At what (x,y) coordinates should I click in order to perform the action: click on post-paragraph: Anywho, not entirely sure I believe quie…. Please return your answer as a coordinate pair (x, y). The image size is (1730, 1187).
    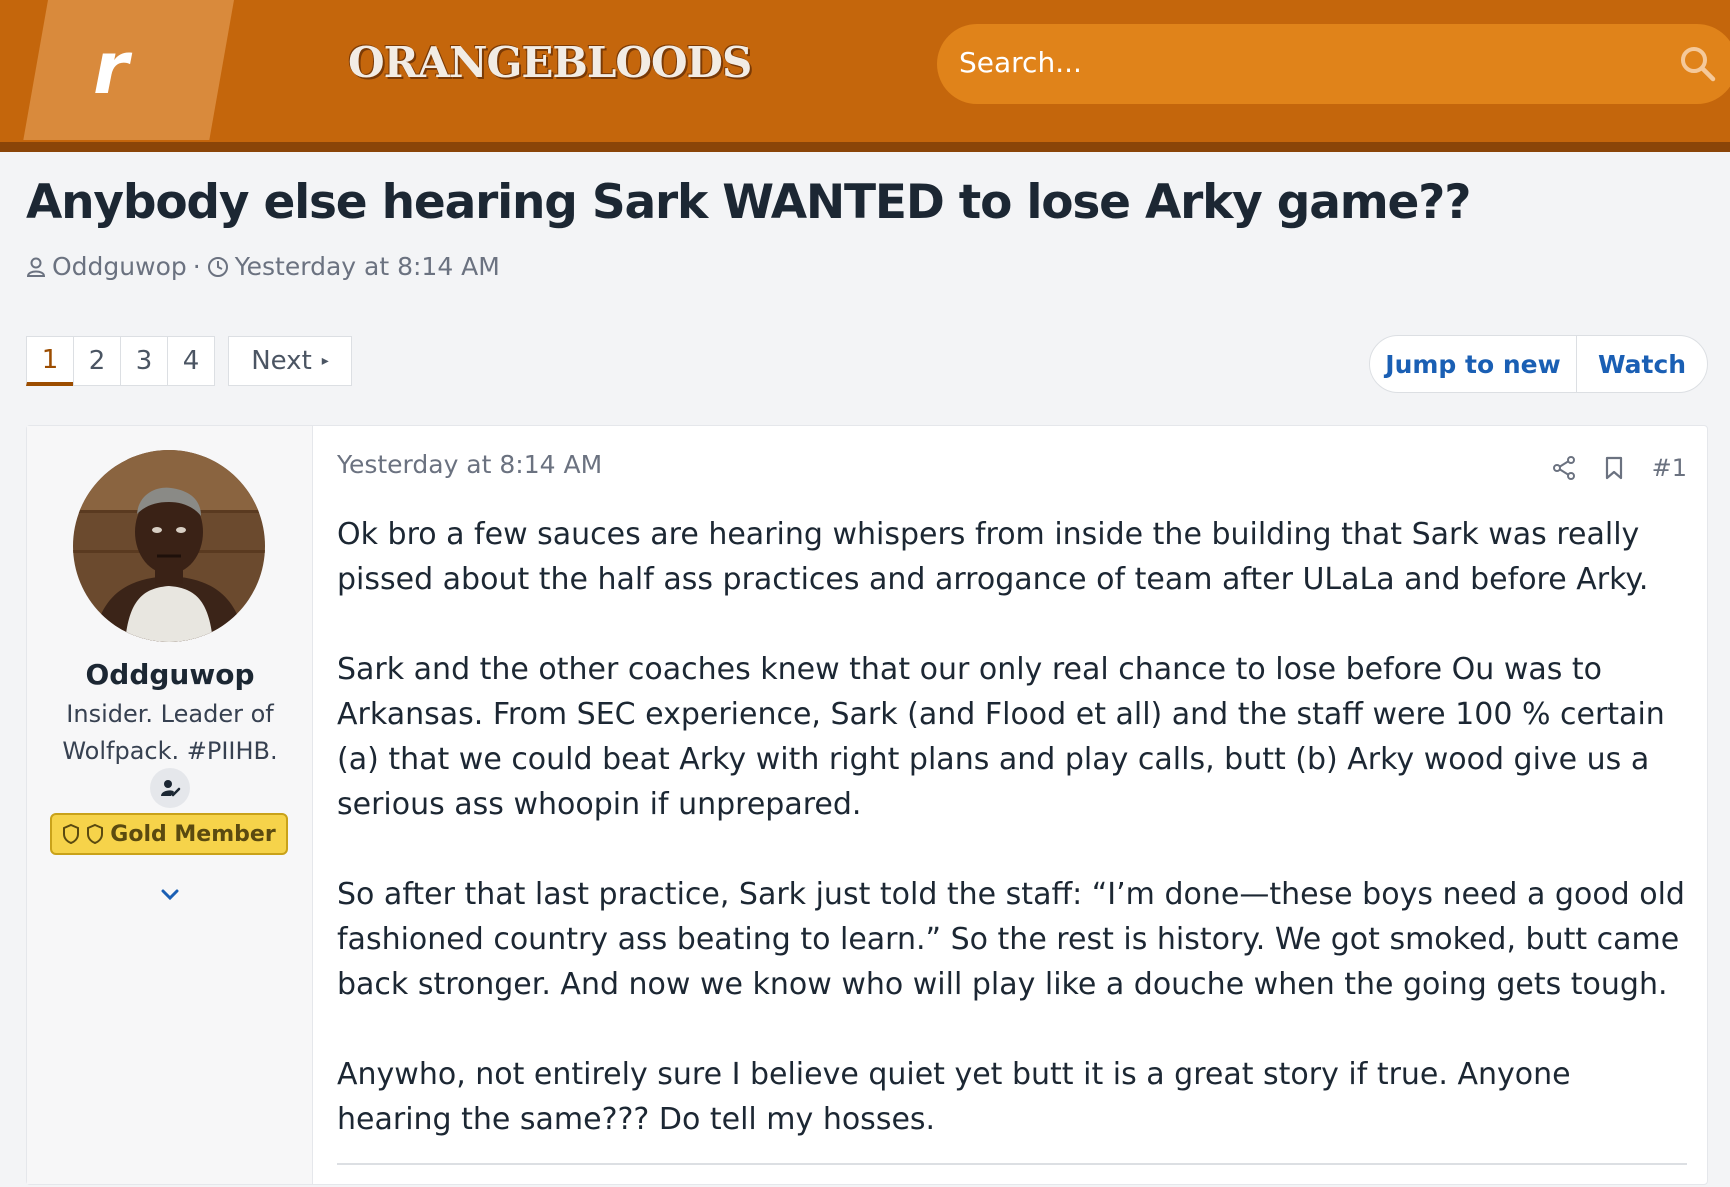
    Looking at the image, I should click on (954, 1097).